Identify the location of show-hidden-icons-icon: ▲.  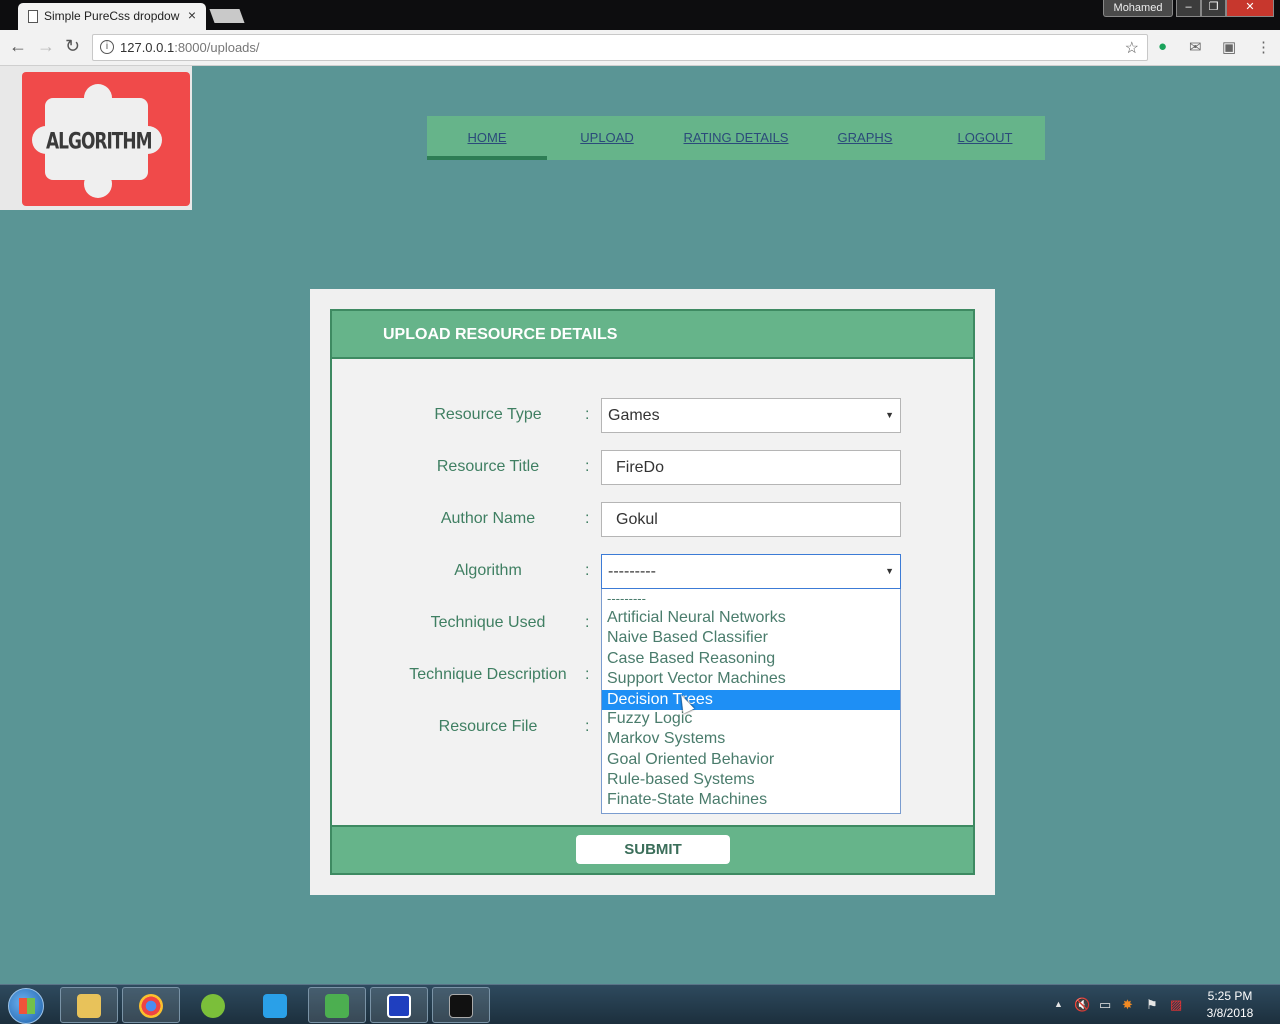
(1058, 1004).